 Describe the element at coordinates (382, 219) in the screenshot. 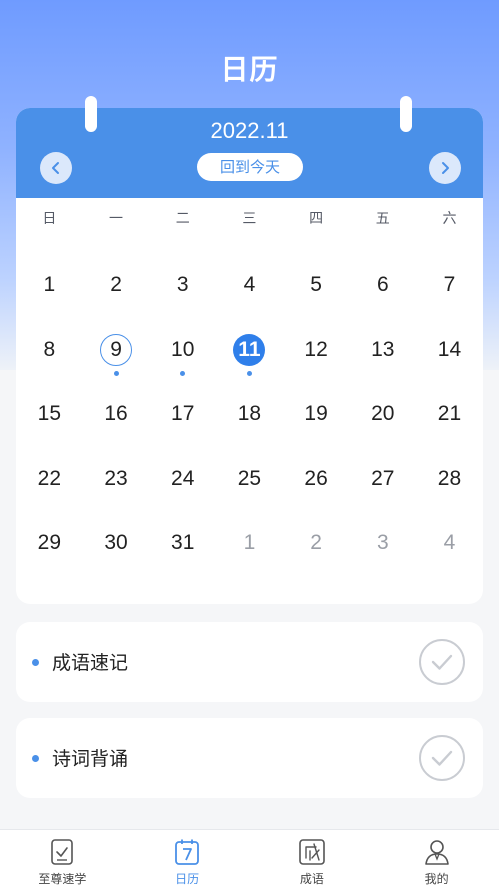

I see `weekday-label: 五` at that location.